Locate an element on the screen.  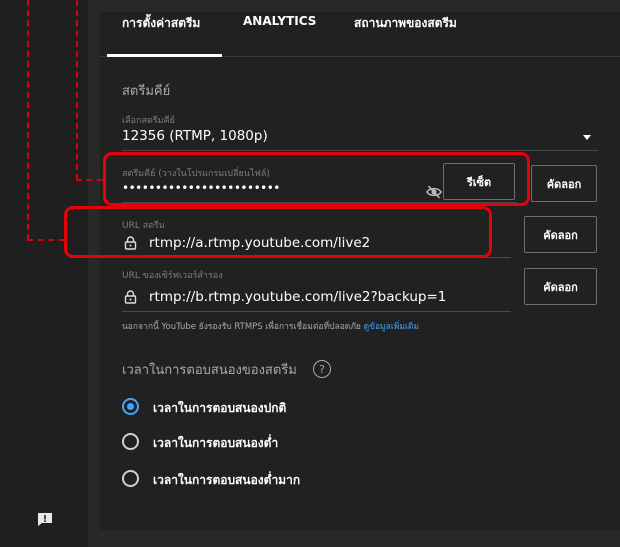
stream-url-highlight is located at coordinates (278, 232).